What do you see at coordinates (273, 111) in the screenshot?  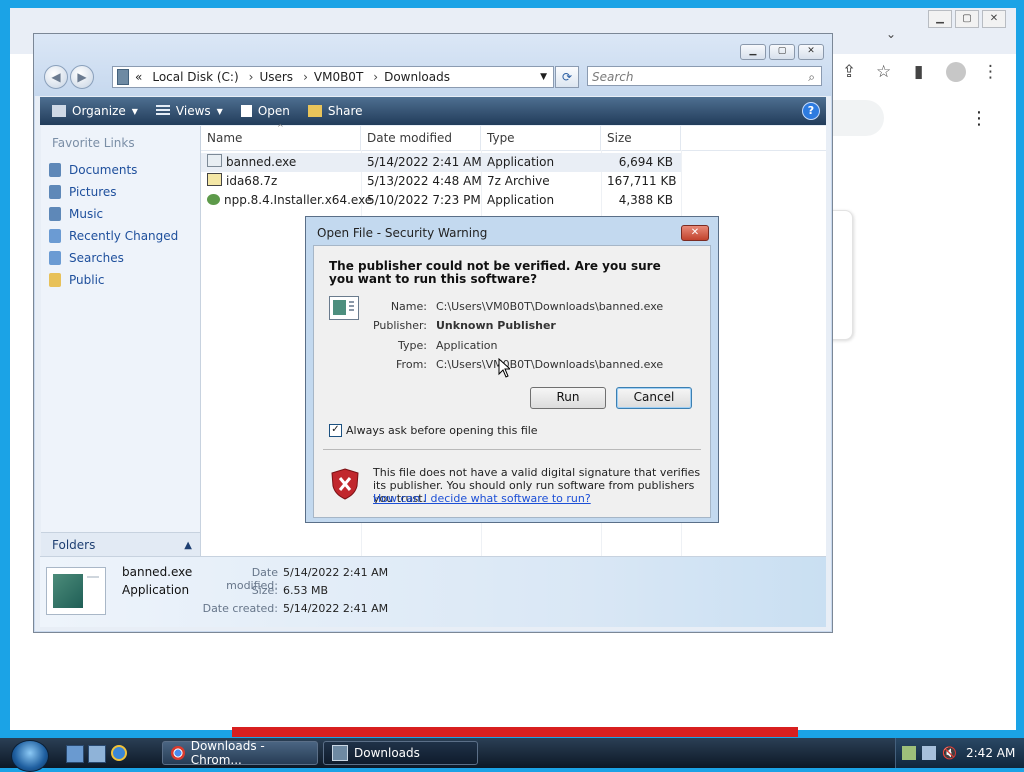 I see `open-label: Open` at bounding box center [273, 111].